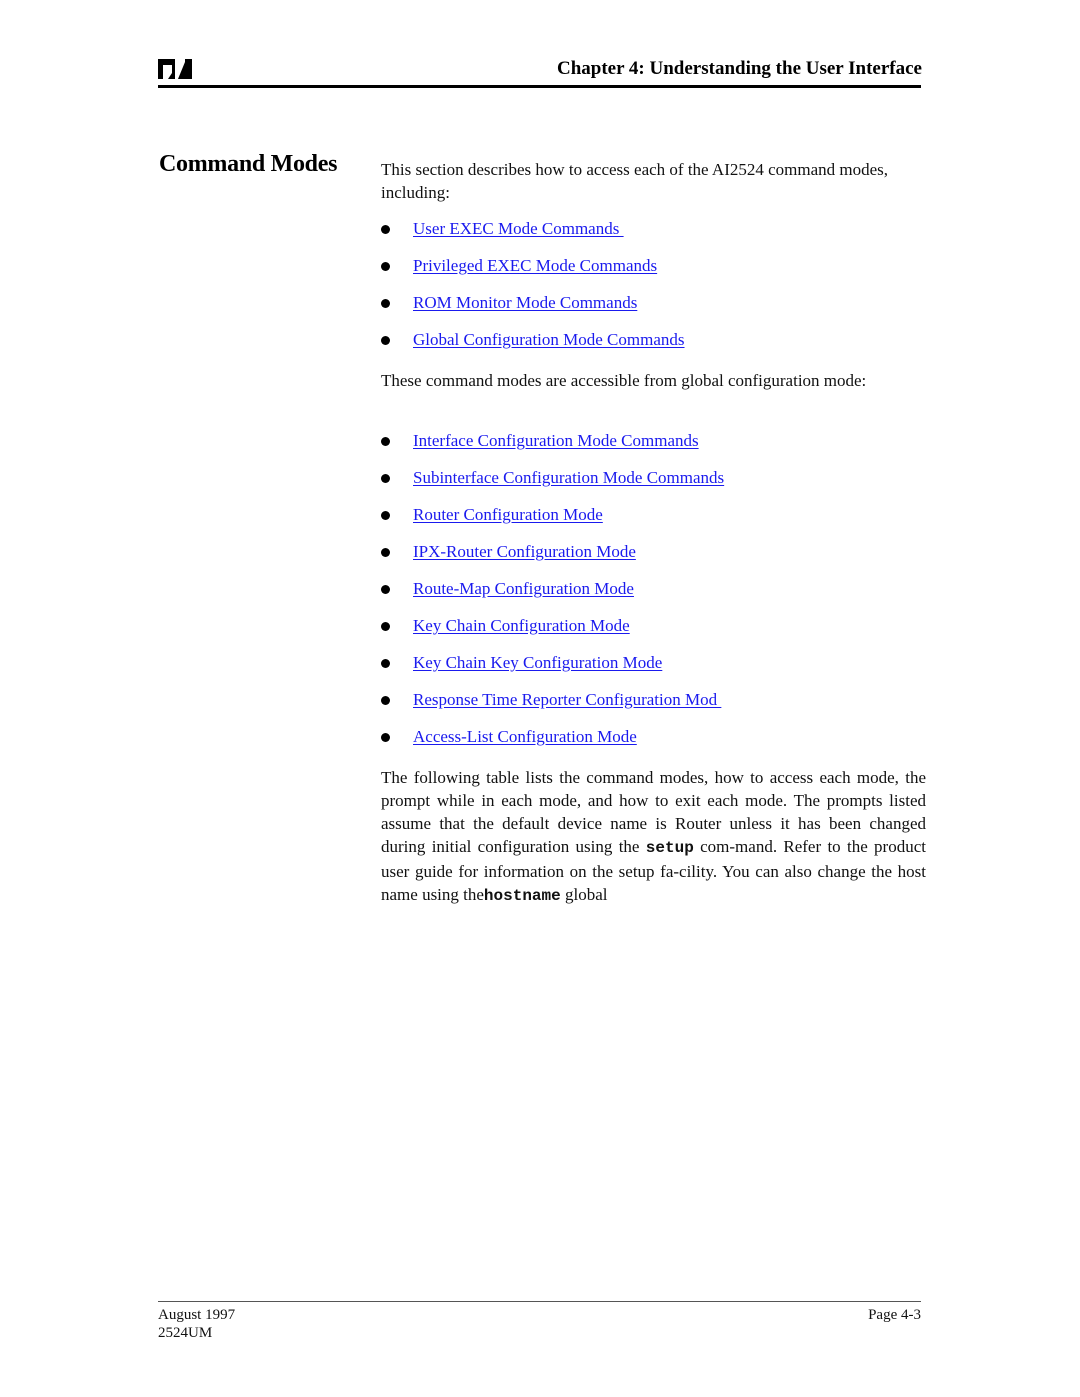  What do you see at coordinates (175, 69) in the screenshot?
I see `company-logo-icon` at bounding box center [175, 69].